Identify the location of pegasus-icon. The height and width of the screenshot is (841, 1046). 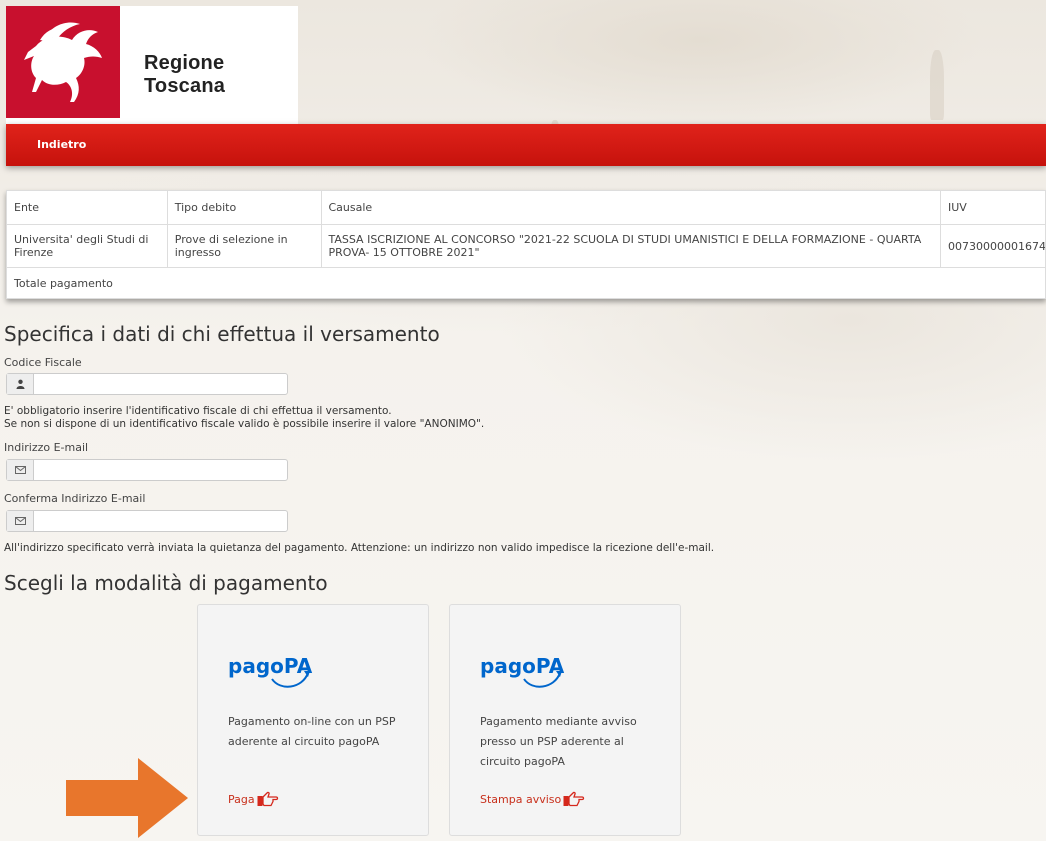
(63, 62).